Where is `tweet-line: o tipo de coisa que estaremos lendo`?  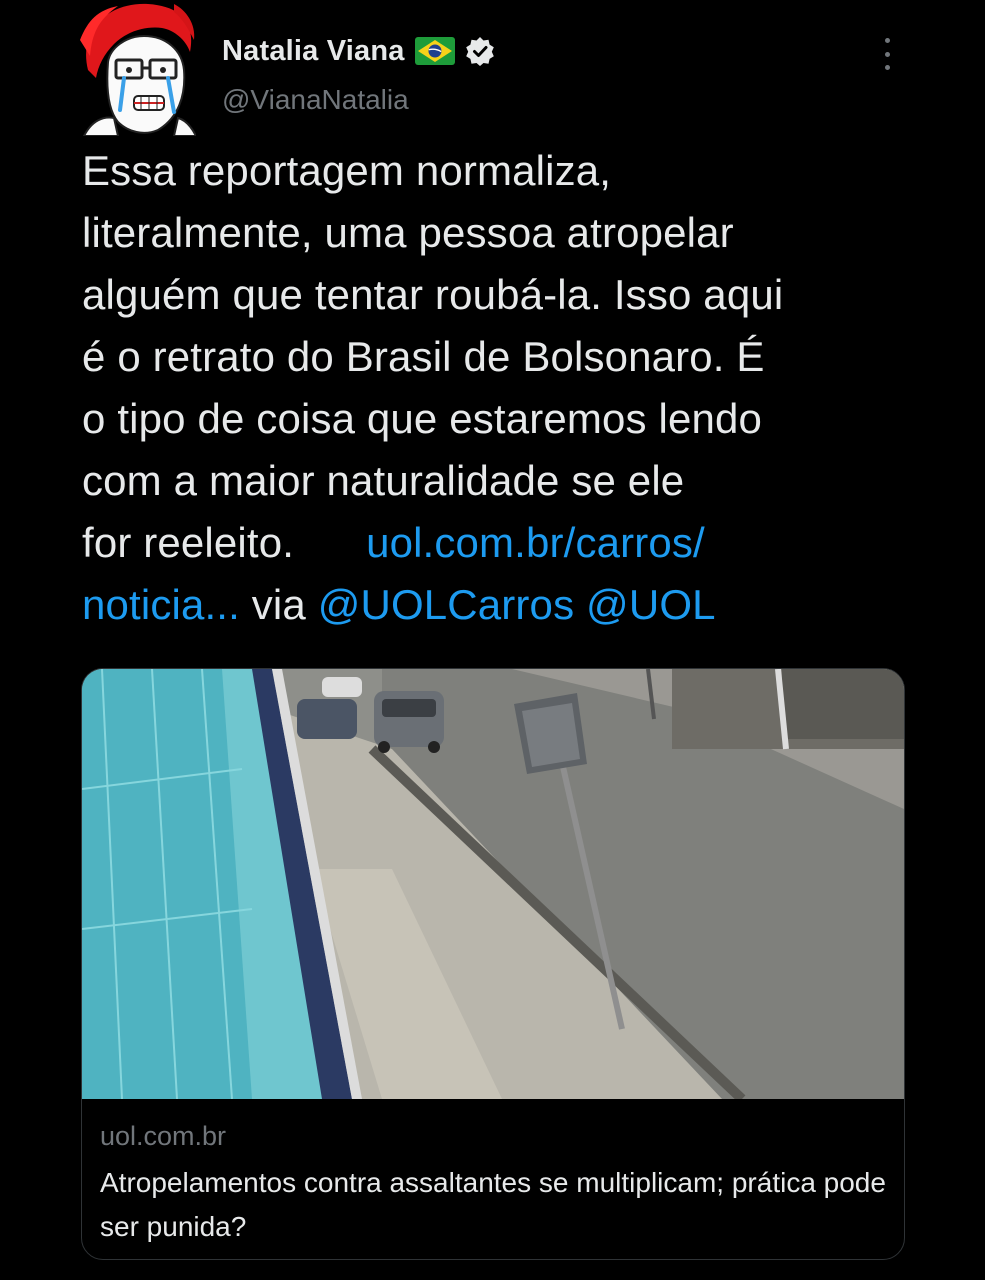 tweet-line: o tipo de coisa que estaremos lendo is located at coordinates (422, 418).